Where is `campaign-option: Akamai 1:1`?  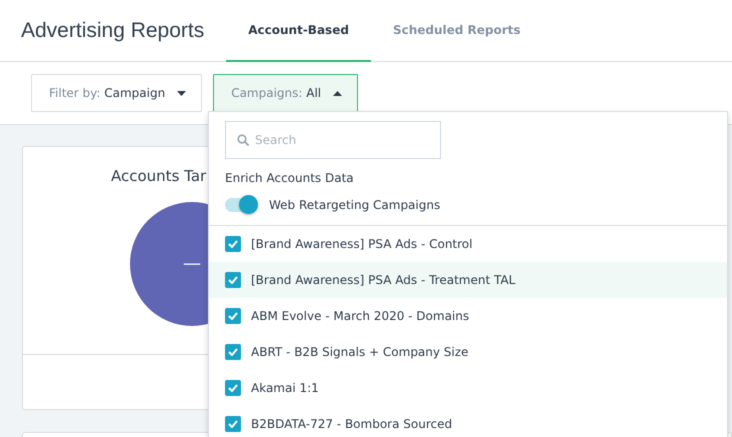
campaign-option: Akamai 1:1 is located at coordinates (468, 388).